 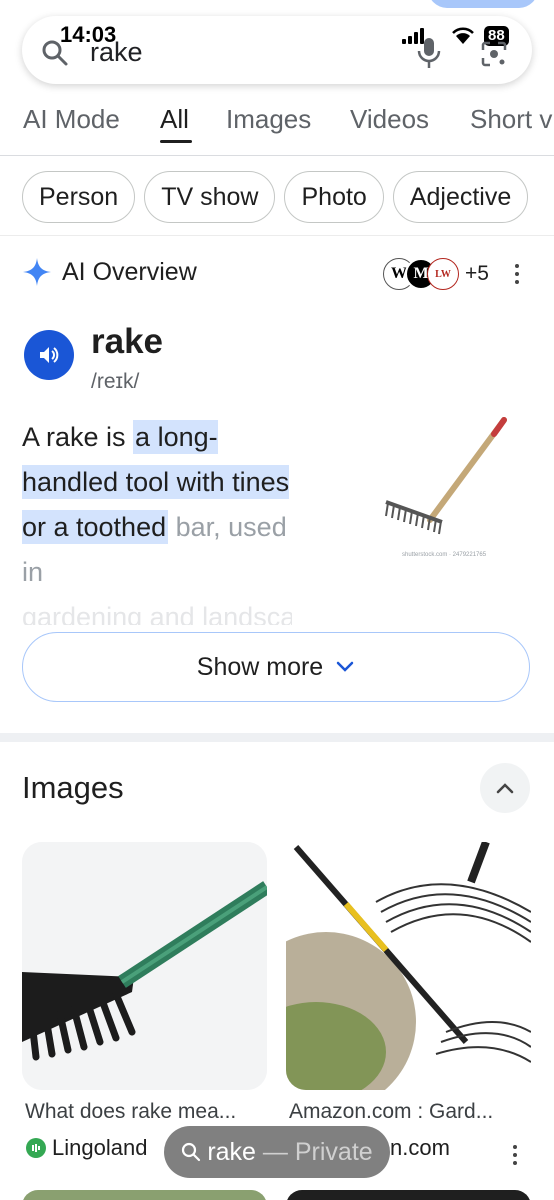 What do you see at coordinates (517, 274) in the screenshot?
I see `more-options-icon` at bounding box center [517, 274].